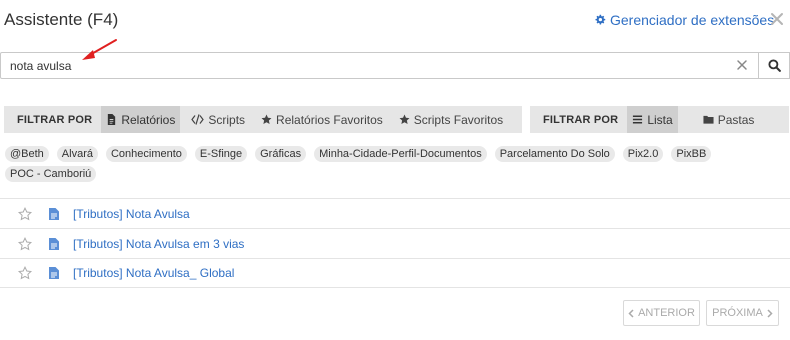  What do you see at coordinates (27, 154) in the screenshot?
I see `tag-chip: @Beth` at bounding box center [27, 154].